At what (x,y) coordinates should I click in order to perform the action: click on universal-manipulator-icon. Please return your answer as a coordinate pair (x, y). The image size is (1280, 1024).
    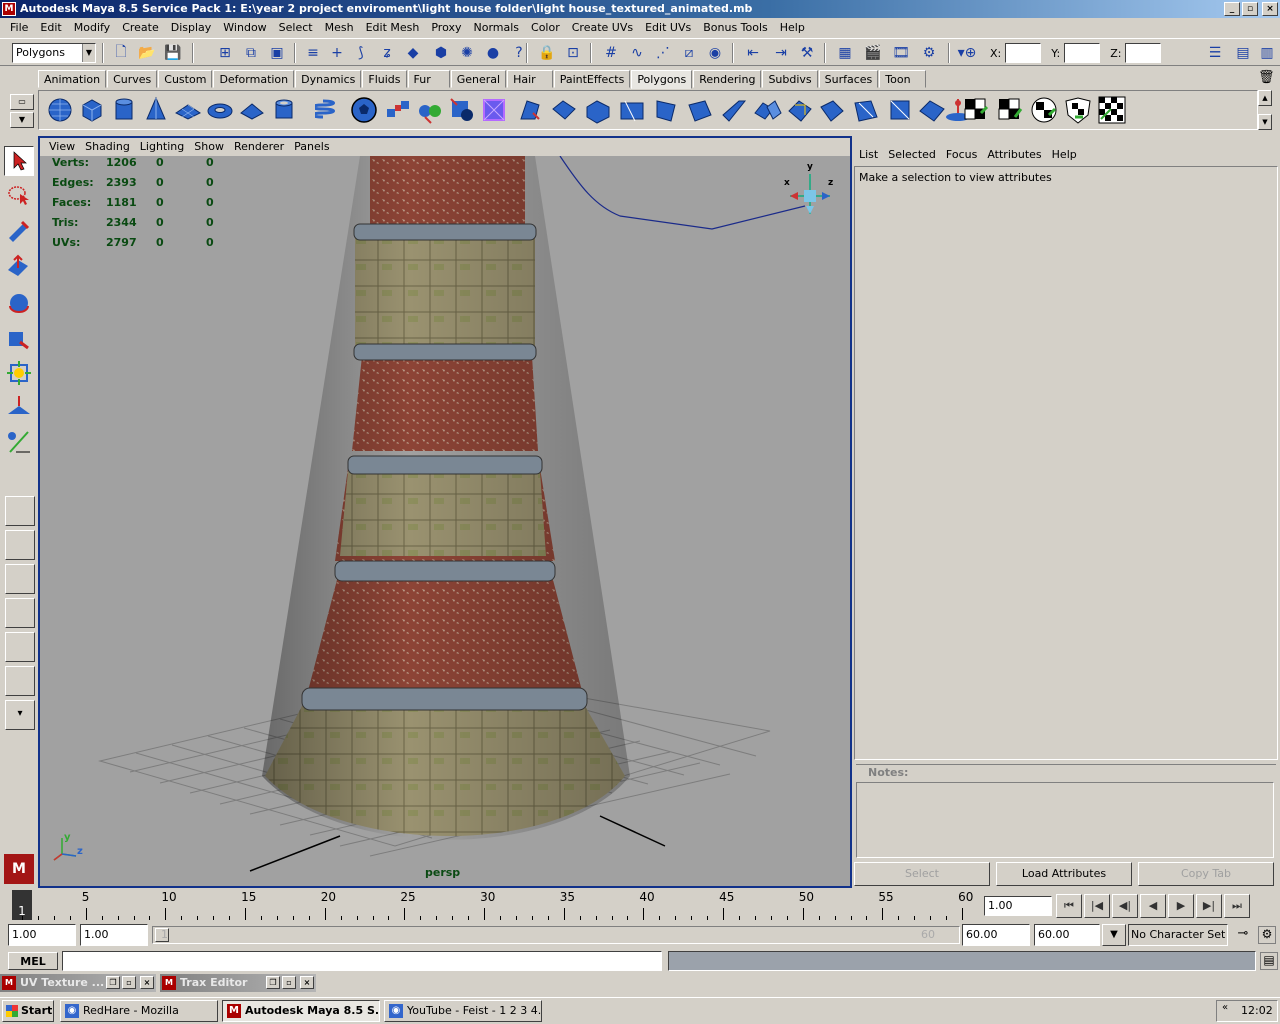
    Looking at the image, I should click on (19, 373).